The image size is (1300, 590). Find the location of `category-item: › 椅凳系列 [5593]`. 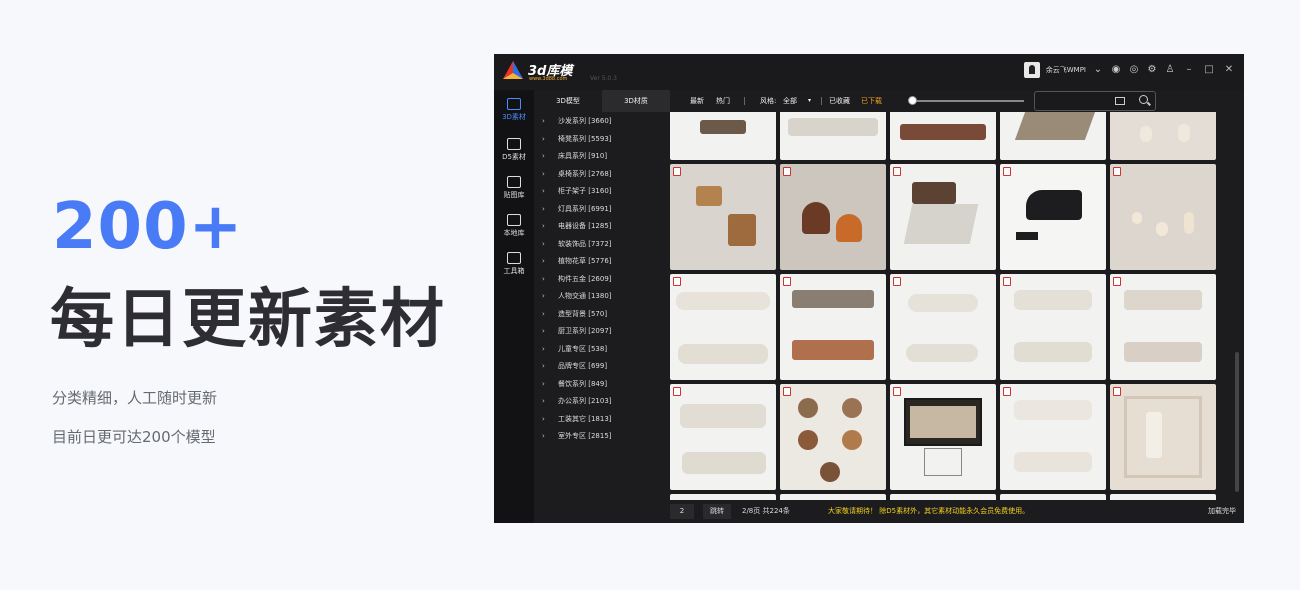

category-item: › 椅凳系列 [5593] is located at coordinates (602, 139).